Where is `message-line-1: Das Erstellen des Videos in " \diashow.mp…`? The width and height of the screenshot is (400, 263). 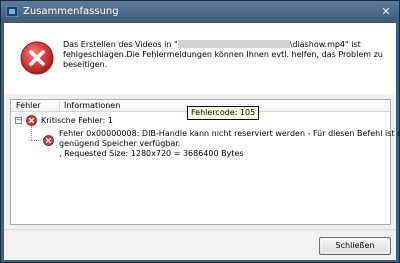 message-line-1: Das Erstellen des Videos in " \diashow.mp… is located at coordinates (212, 45).